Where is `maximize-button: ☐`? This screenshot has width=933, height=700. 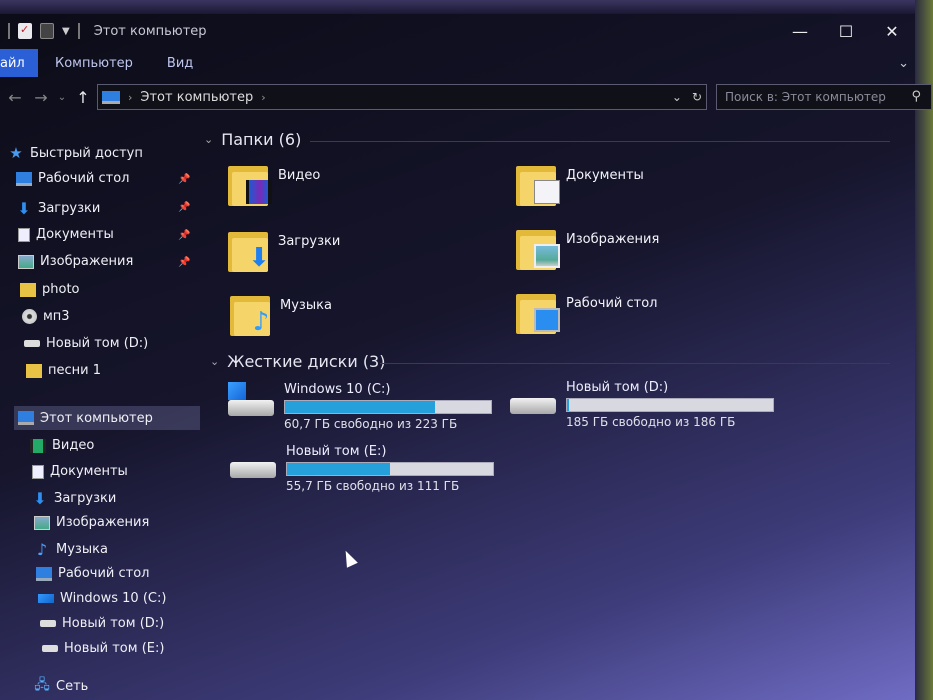
maximize-button: ☐ is located at coordinates (846, 31).